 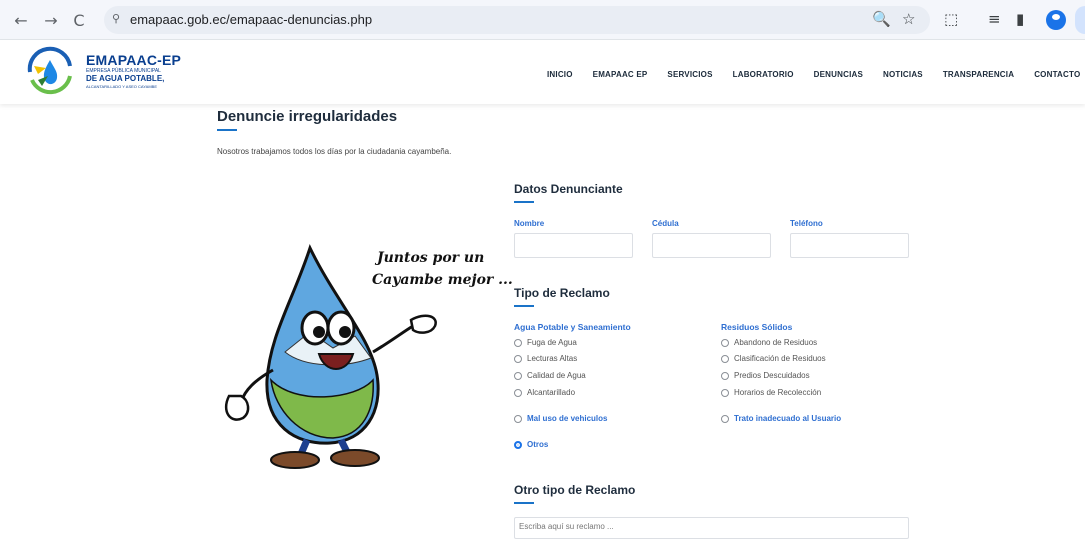 I want to click on side-panel-icon: ▮, so click(x=1020, y=19).